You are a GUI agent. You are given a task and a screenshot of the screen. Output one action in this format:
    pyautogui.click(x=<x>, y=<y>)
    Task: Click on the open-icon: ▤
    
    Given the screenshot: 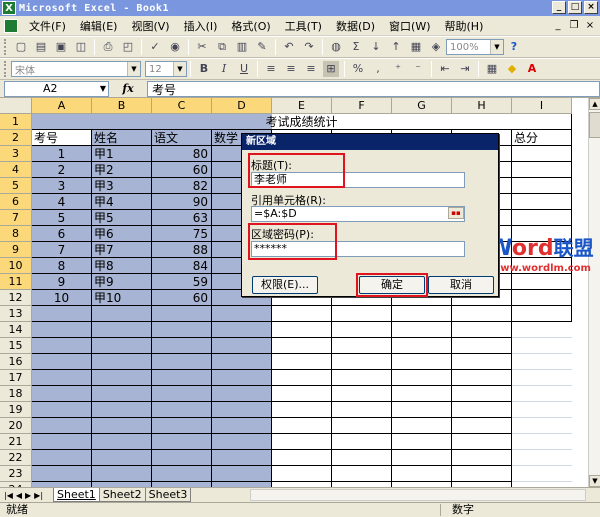 What is the action you would take?
    pyautogui.click(x=41, y=47)
    